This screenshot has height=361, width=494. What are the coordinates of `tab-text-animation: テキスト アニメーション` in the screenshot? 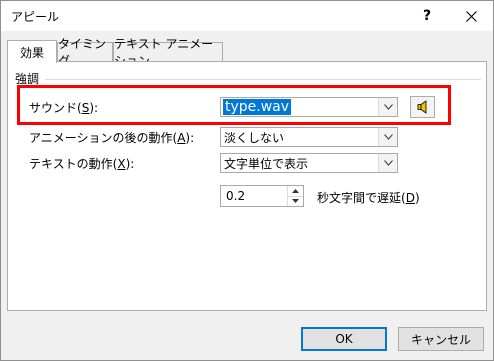 It's located at (168, 52).